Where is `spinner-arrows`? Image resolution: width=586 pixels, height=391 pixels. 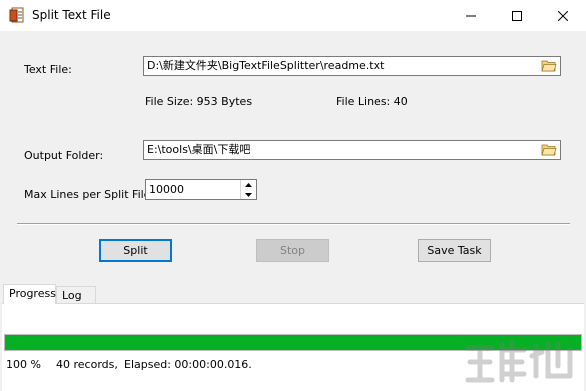 spinner-arrows is located at coordinates (248, 189).